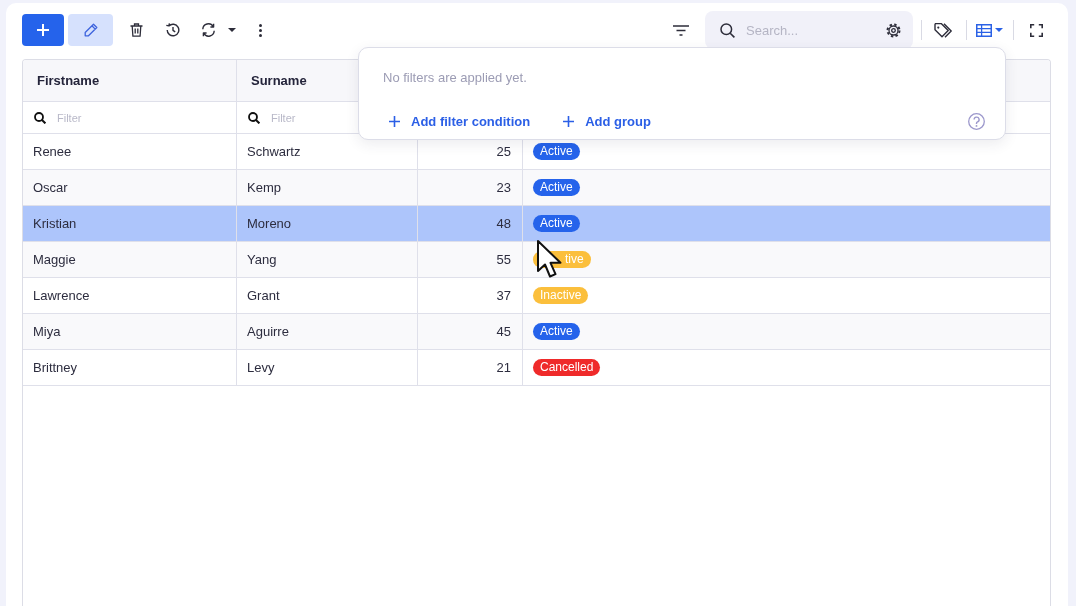 The height and width of the screenshot is (606, 1076). I want to click on table-row: Miya Aguirre 45 Active, so click(536, 332).